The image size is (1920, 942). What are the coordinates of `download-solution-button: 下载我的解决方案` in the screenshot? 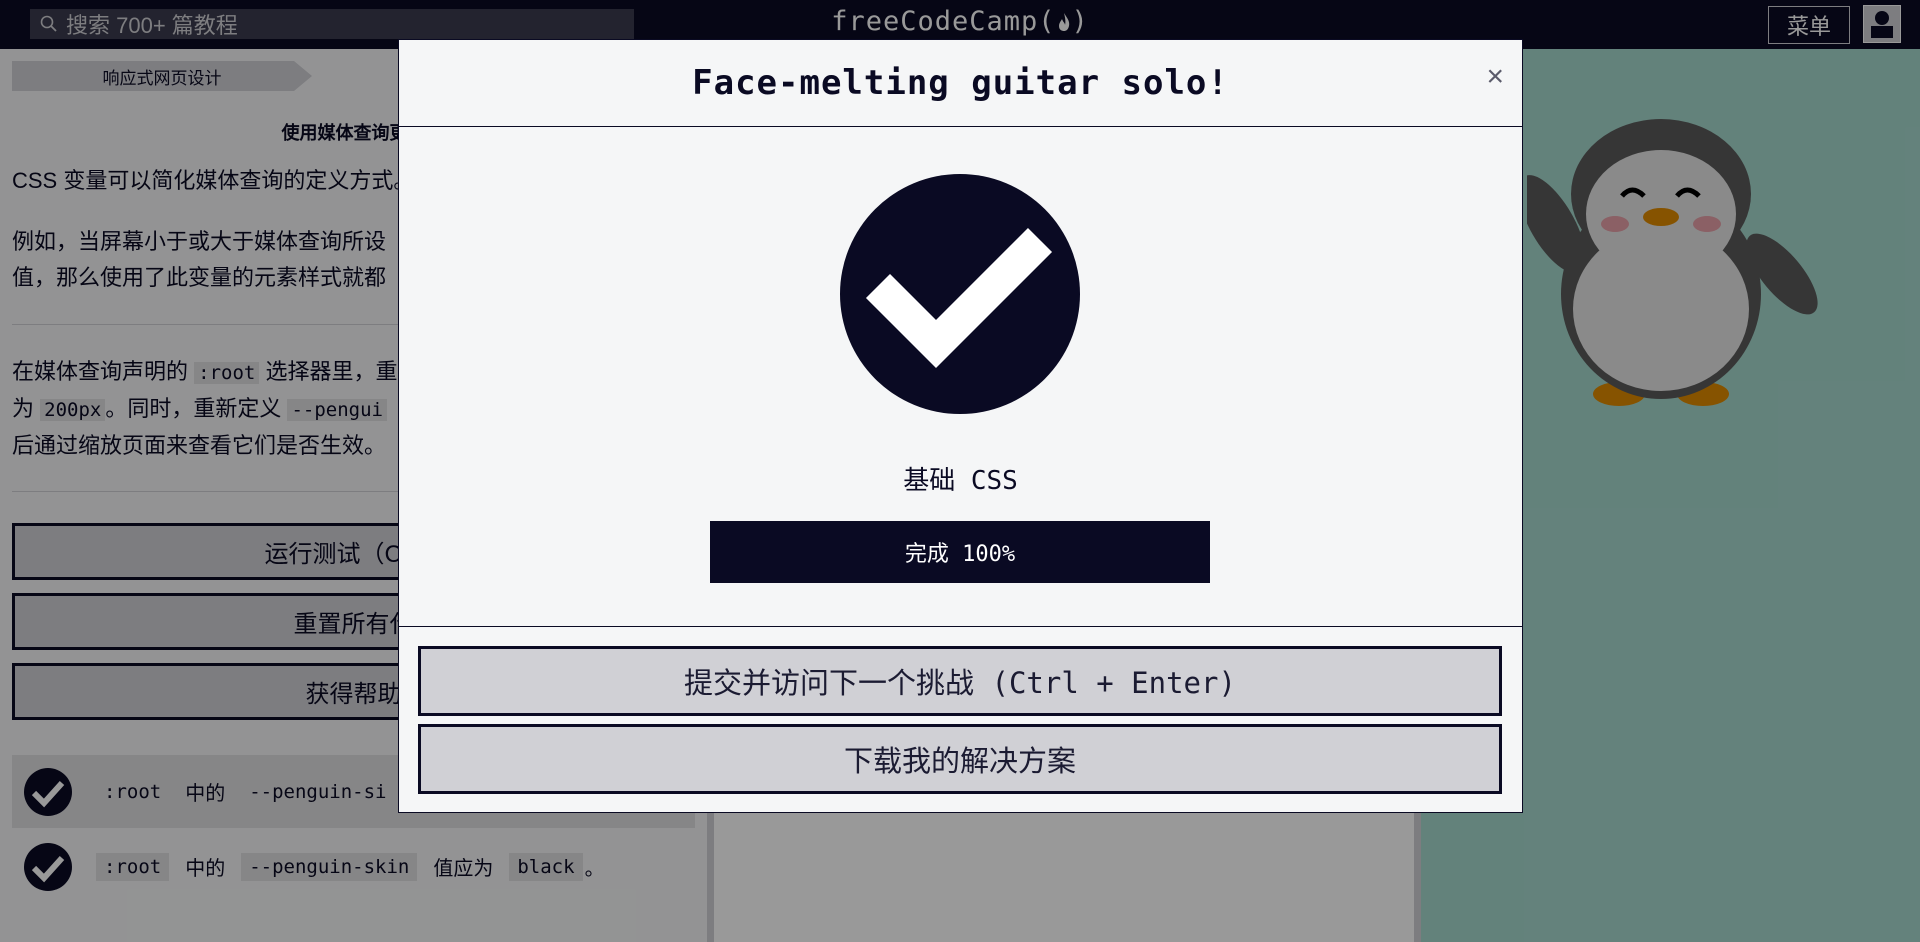 It's located at (960, 759).